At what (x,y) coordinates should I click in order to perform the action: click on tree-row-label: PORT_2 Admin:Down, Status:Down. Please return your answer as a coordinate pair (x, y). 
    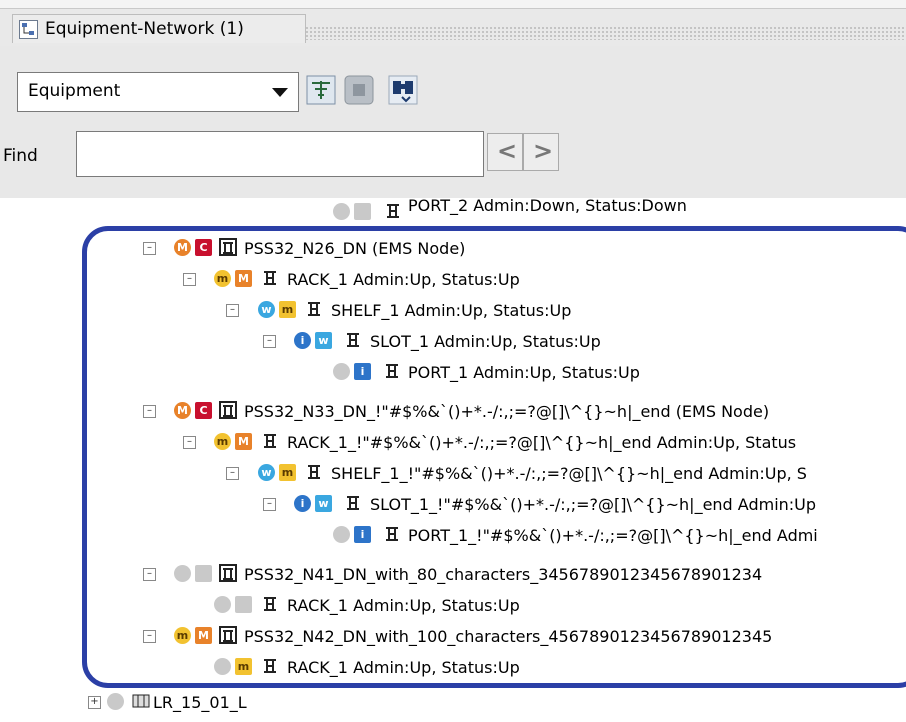
    Looking at the image, I should click on (547, 206).